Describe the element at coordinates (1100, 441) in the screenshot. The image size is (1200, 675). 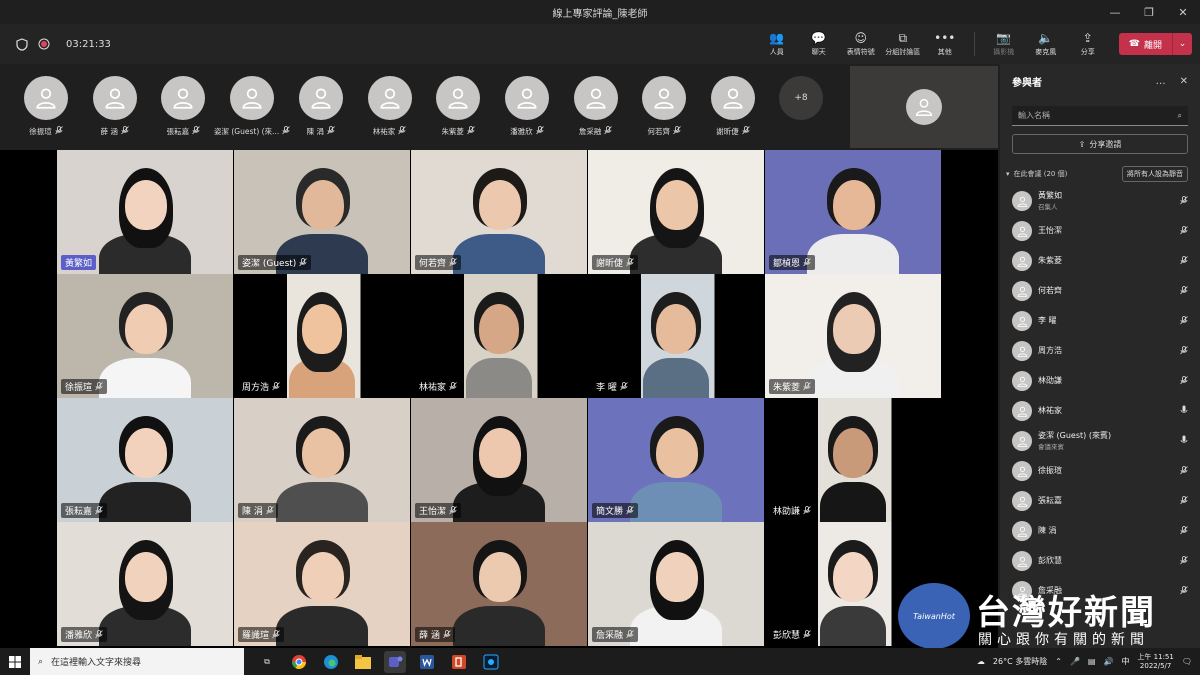
I see `participant-row: 姿潔 (Guest) (來賓) 會議來賓` at that location.